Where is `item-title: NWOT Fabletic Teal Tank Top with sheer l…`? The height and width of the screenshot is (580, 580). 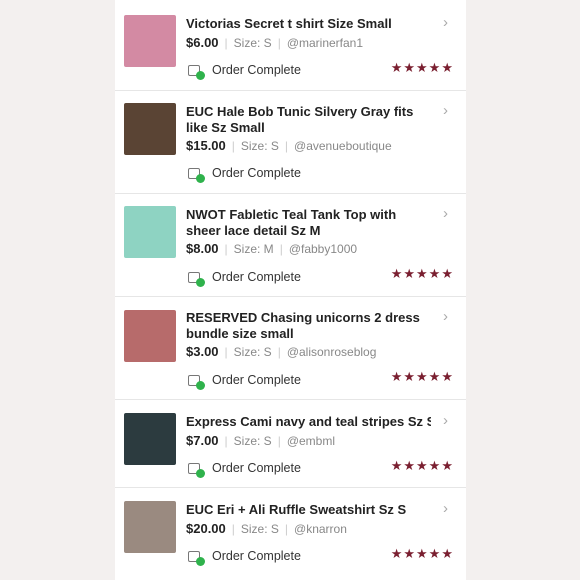
item-title: NWOT Fabletic Teal Tank Top with sheer l… is located at coordinates (291, 222).